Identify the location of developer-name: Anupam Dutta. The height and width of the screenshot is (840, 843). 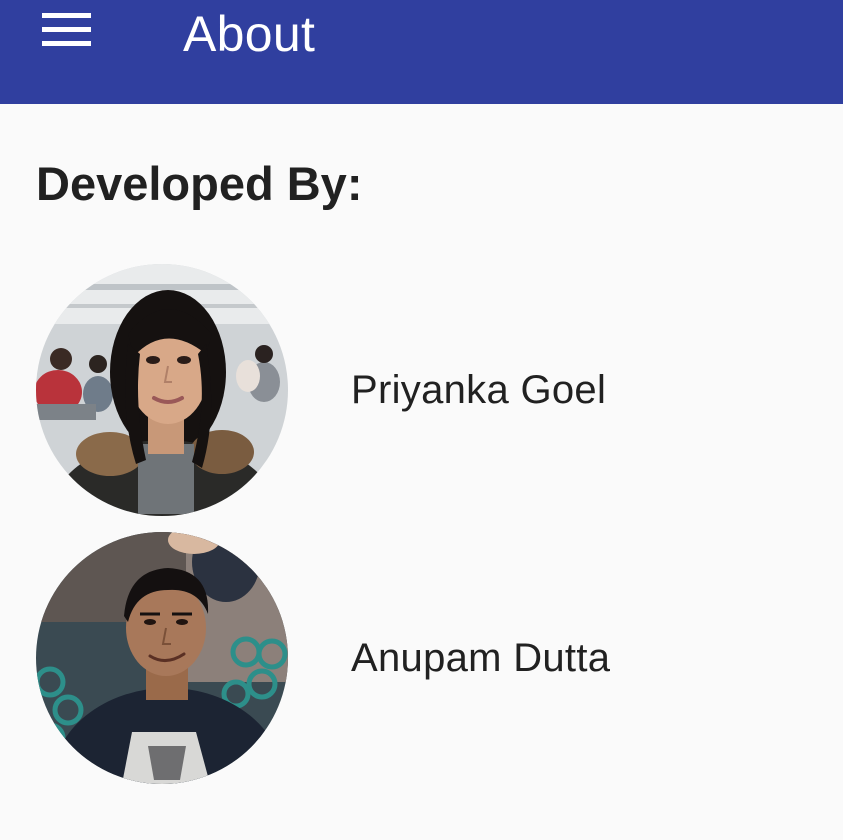
(481, 658).